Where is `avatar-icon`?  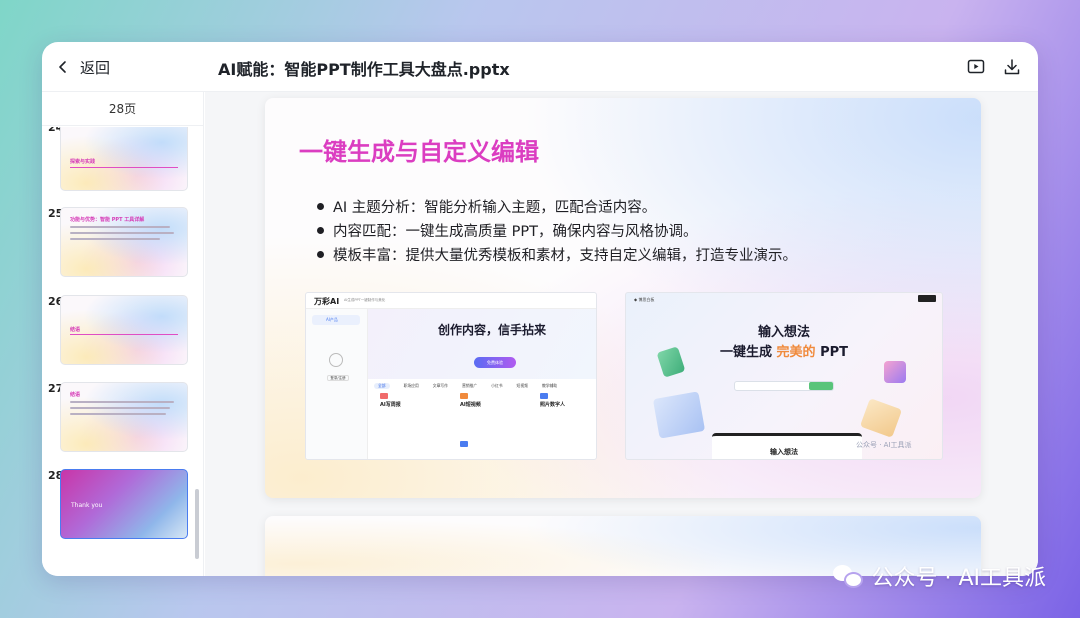 avatar-icon is located at coordinates (336, 360).